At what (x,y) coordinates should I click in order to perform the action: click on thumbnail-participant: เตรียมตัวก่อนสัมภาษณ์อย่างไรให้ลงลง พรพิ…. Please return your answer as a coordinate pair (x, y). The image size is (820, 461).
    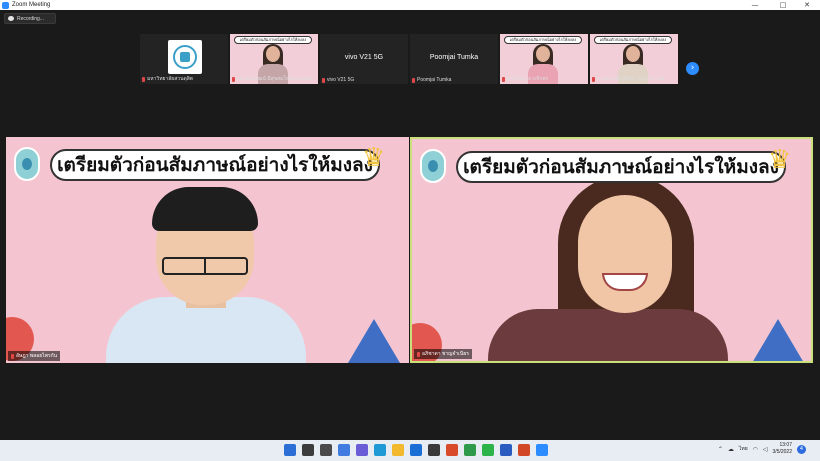
    Looking at the image, I should click on (544, 59).